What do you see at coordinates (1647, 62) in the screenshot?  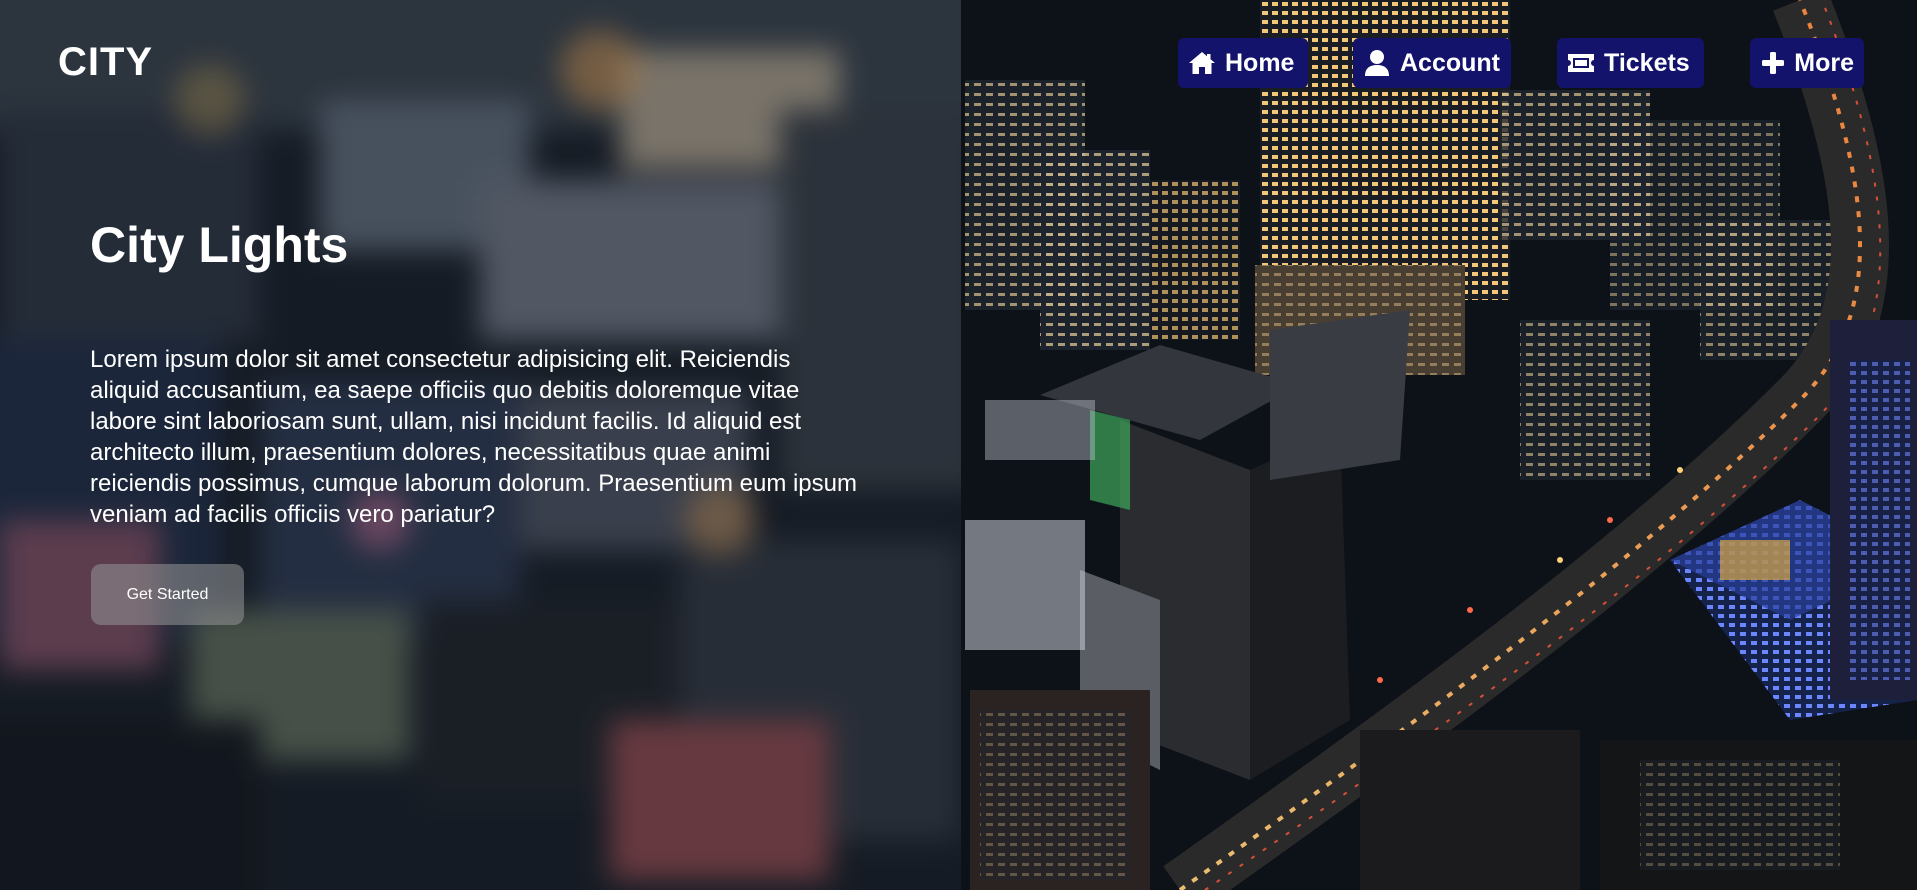 I see `nav-item-label: Tickets` at bounding box center [1647, 62].